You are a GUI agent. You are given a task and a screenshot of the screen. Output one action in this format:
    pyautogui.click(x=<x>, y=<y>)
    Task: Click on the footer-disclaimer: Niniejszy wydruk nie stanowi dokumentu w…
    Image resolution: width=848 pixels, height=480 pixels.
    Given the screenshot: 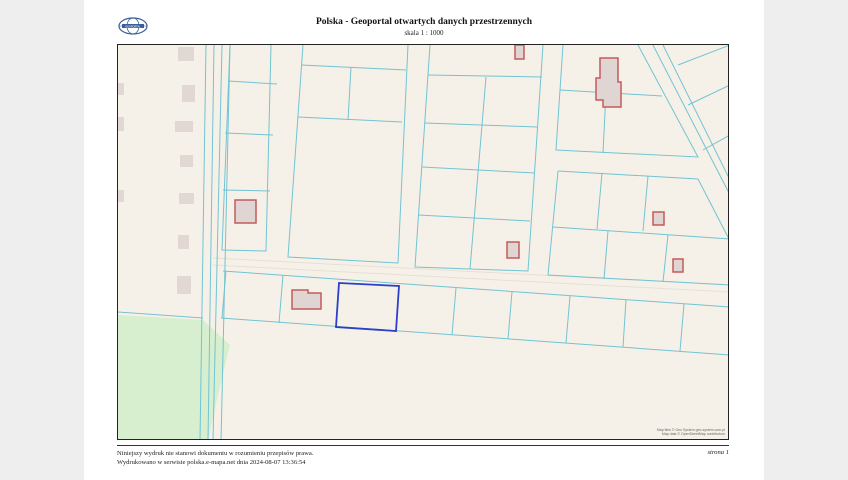 What is the action you would take?
    pyautogui.click(x=215, y=458)
    